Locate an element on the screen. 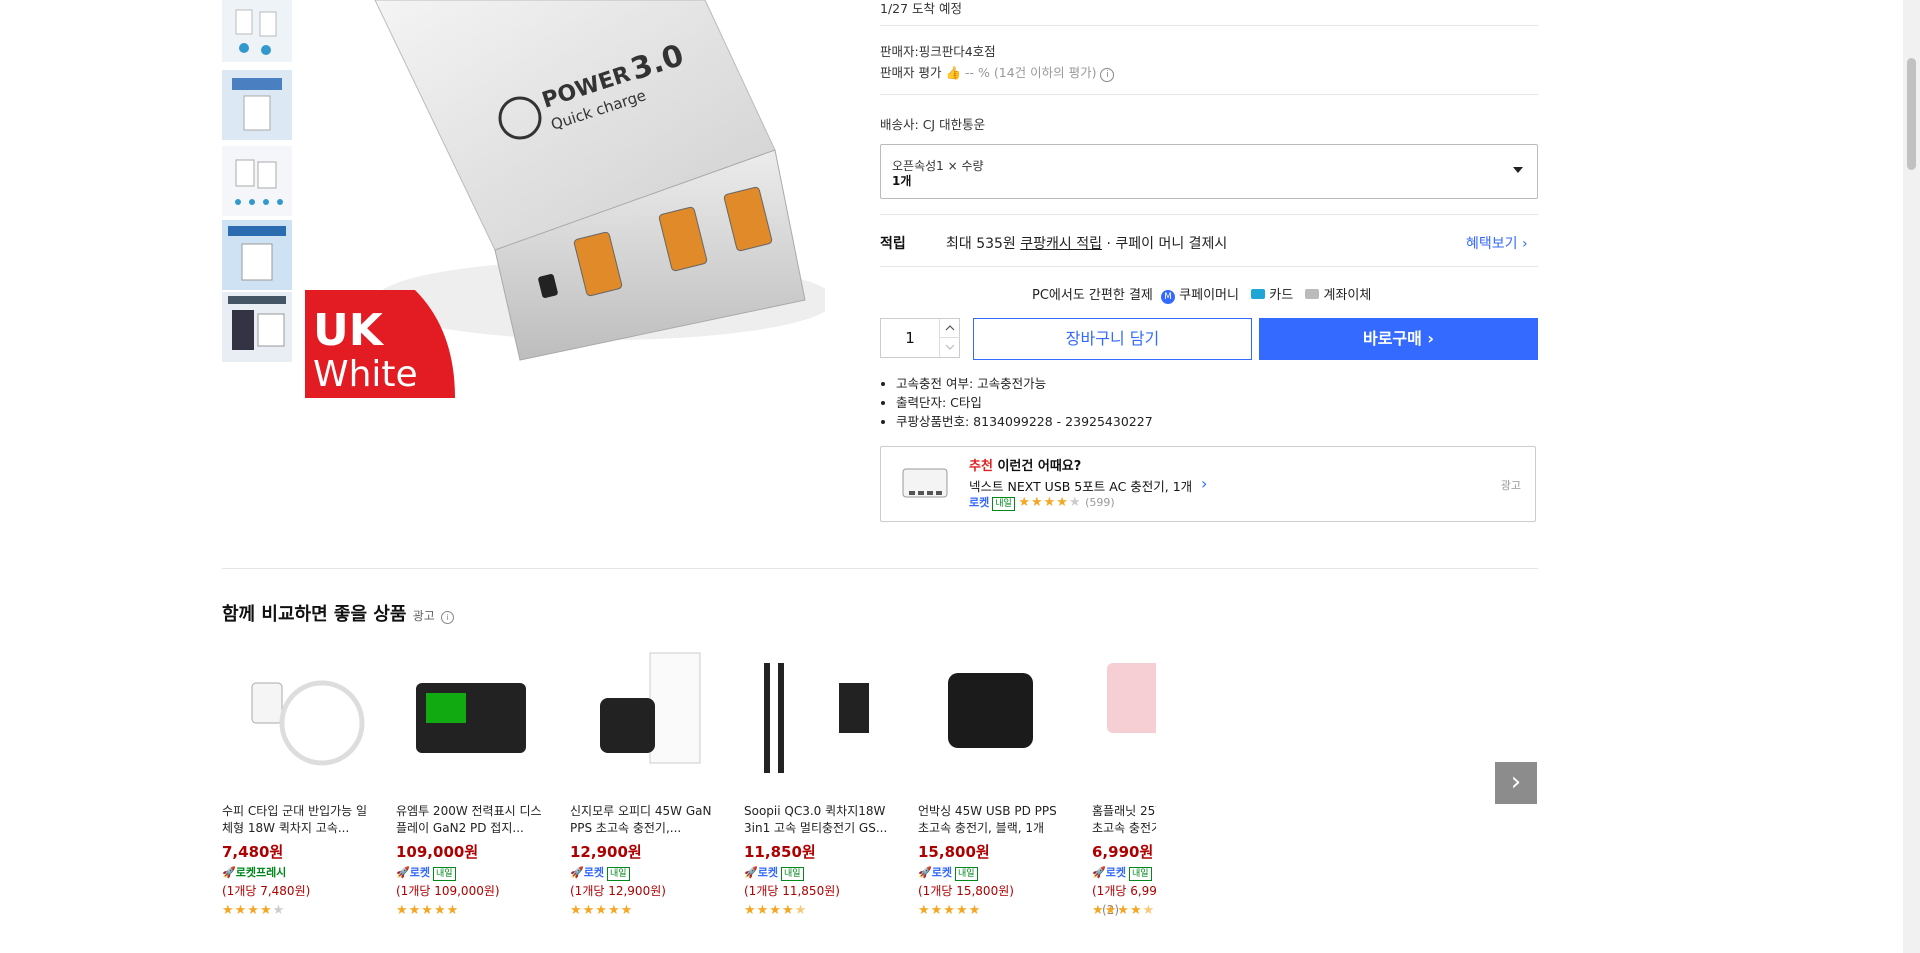  unit-price: (1개당 11,850원) is located at coordinates (792, 891).